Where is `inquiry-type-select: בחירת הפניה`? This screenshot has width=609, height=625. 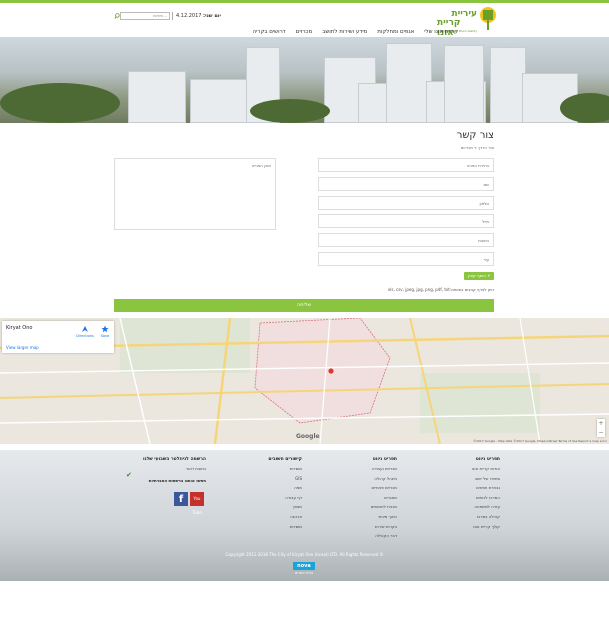
inquiry-type-select: בחירת הפניה is located at coordinates (406, 165).